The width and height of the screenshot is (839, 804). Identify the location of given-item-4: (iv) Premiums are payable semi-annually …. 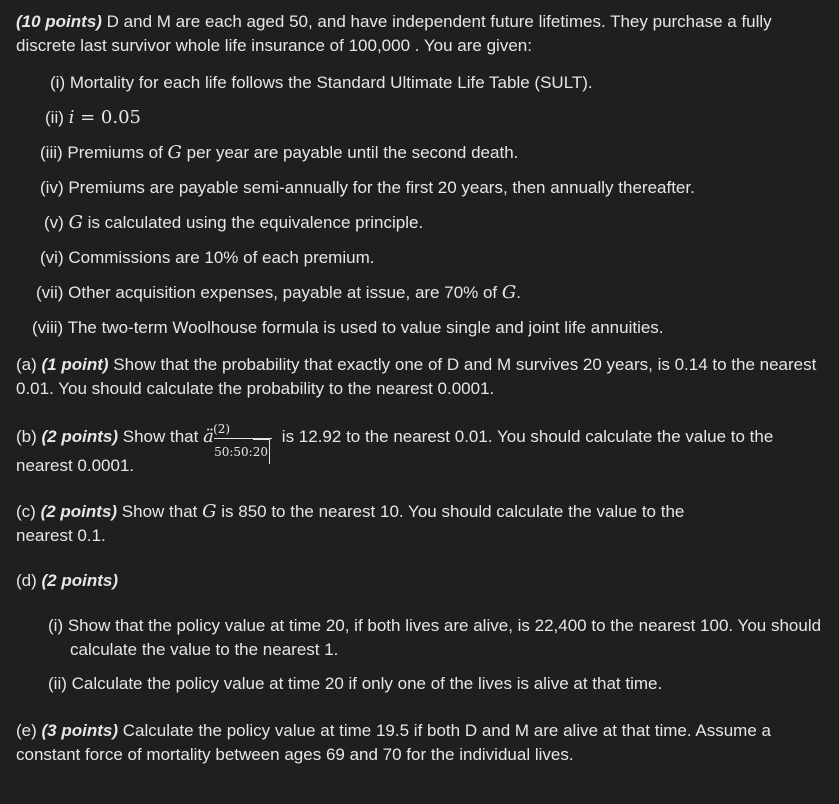
(367, 187).